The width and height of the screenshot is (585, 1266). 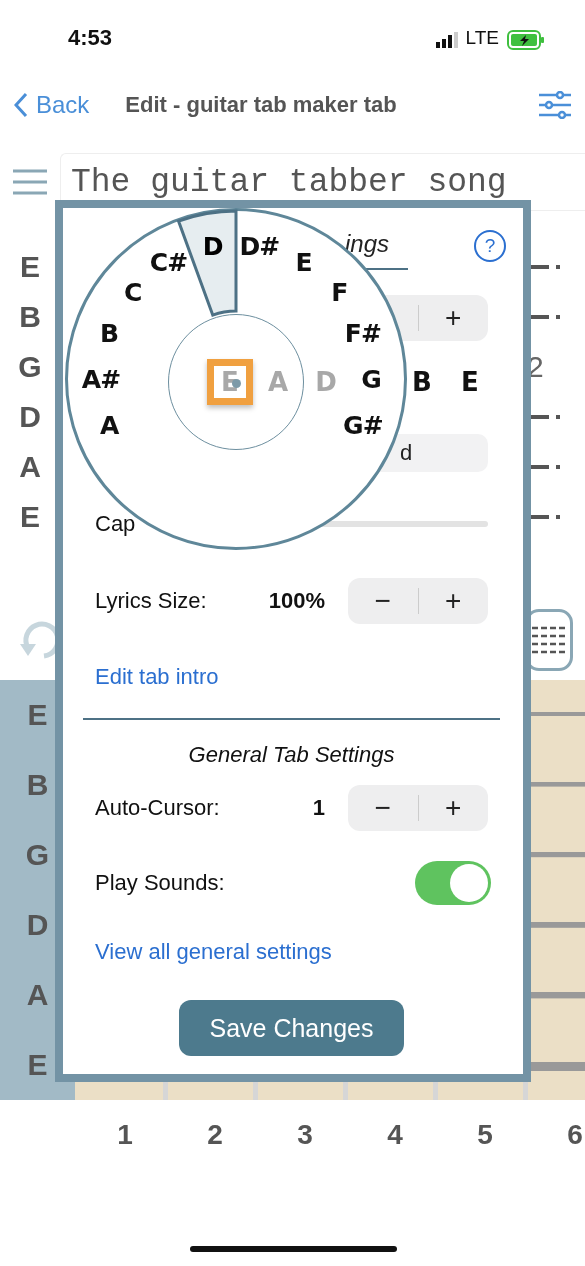 What do you see at coordinates (296, 601) in the screenshot?
I see `setting-value: 100%` at bounding box center [296, 601].